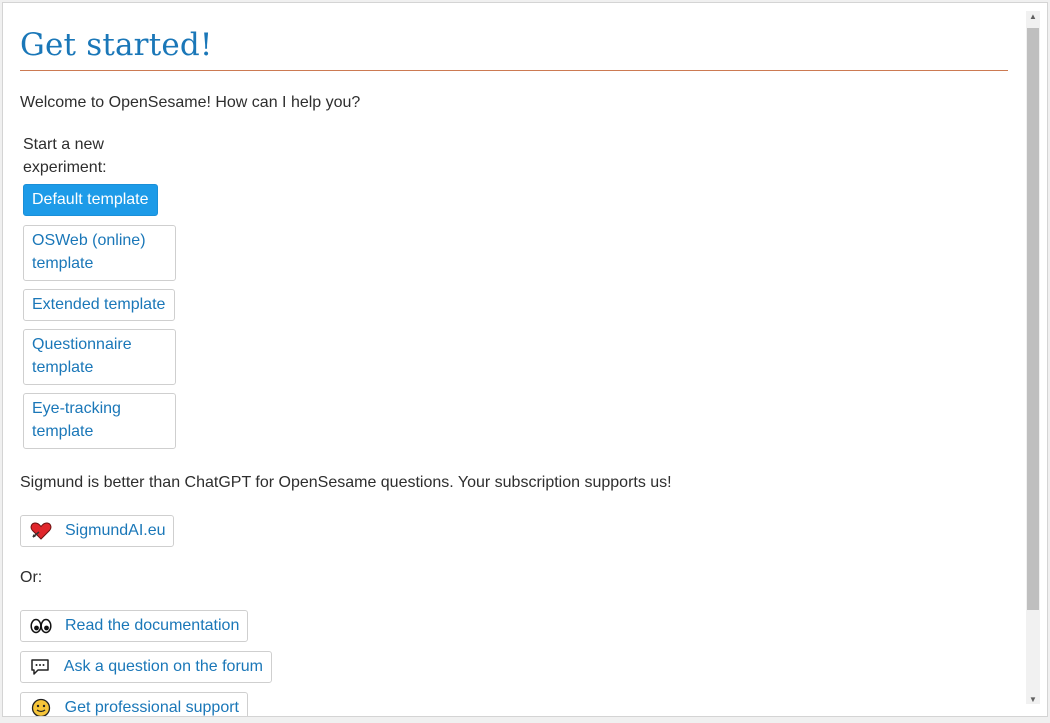 This screenshot has width=1050, height=723. What do you see at coordinates (65, 156) in the screenshot?
I see `start-experiment-label: Start a new experiment:` at bounding box center [65, 156].